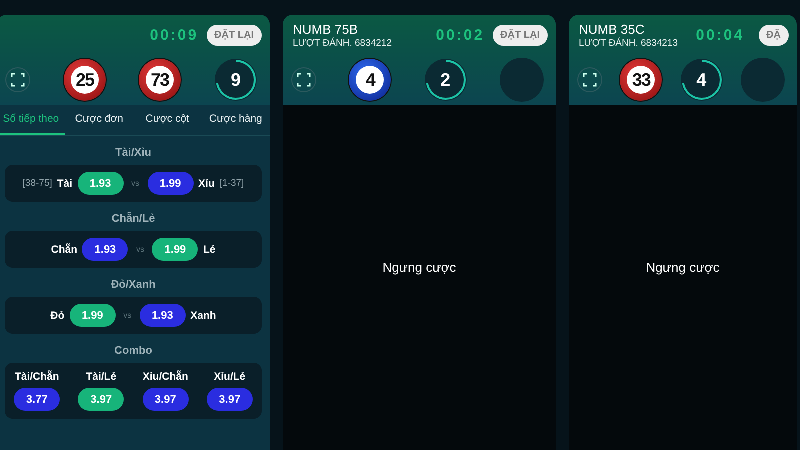 The image size is (800, 450). I want to click on countdown-timer: 00:02, so click(460, 35).